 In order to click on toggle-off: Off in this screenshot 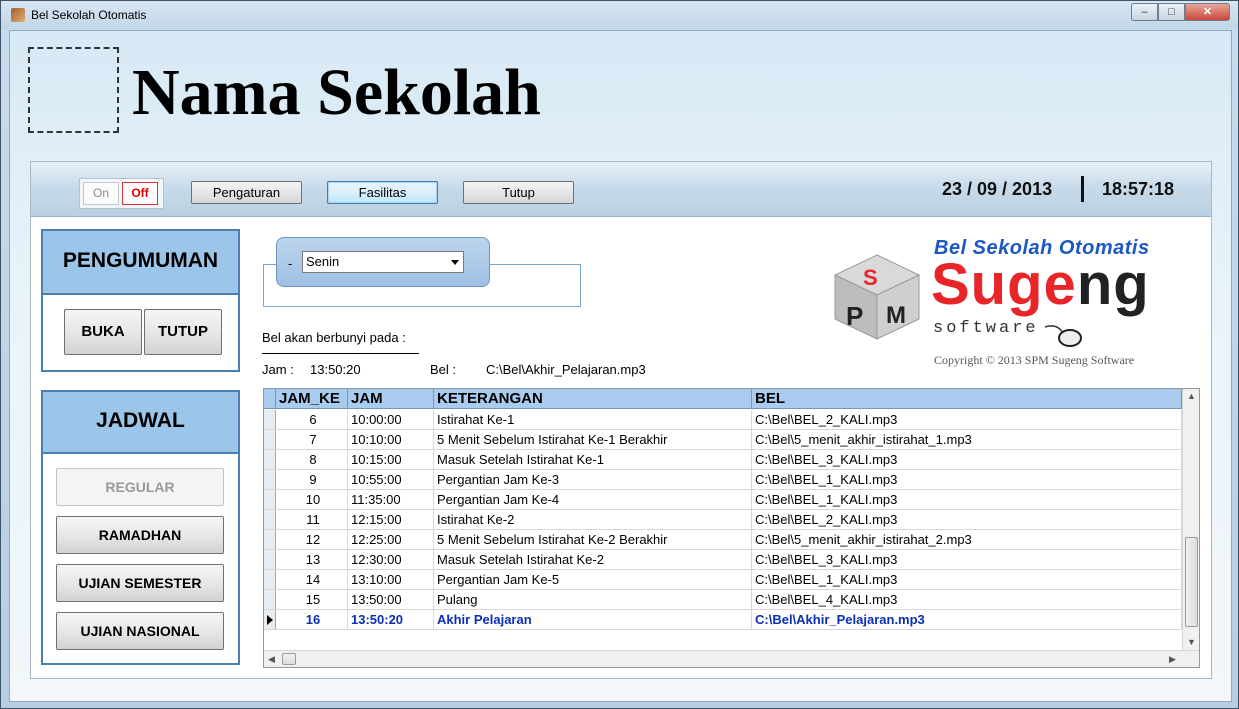, I will do `click(140, 193)`.